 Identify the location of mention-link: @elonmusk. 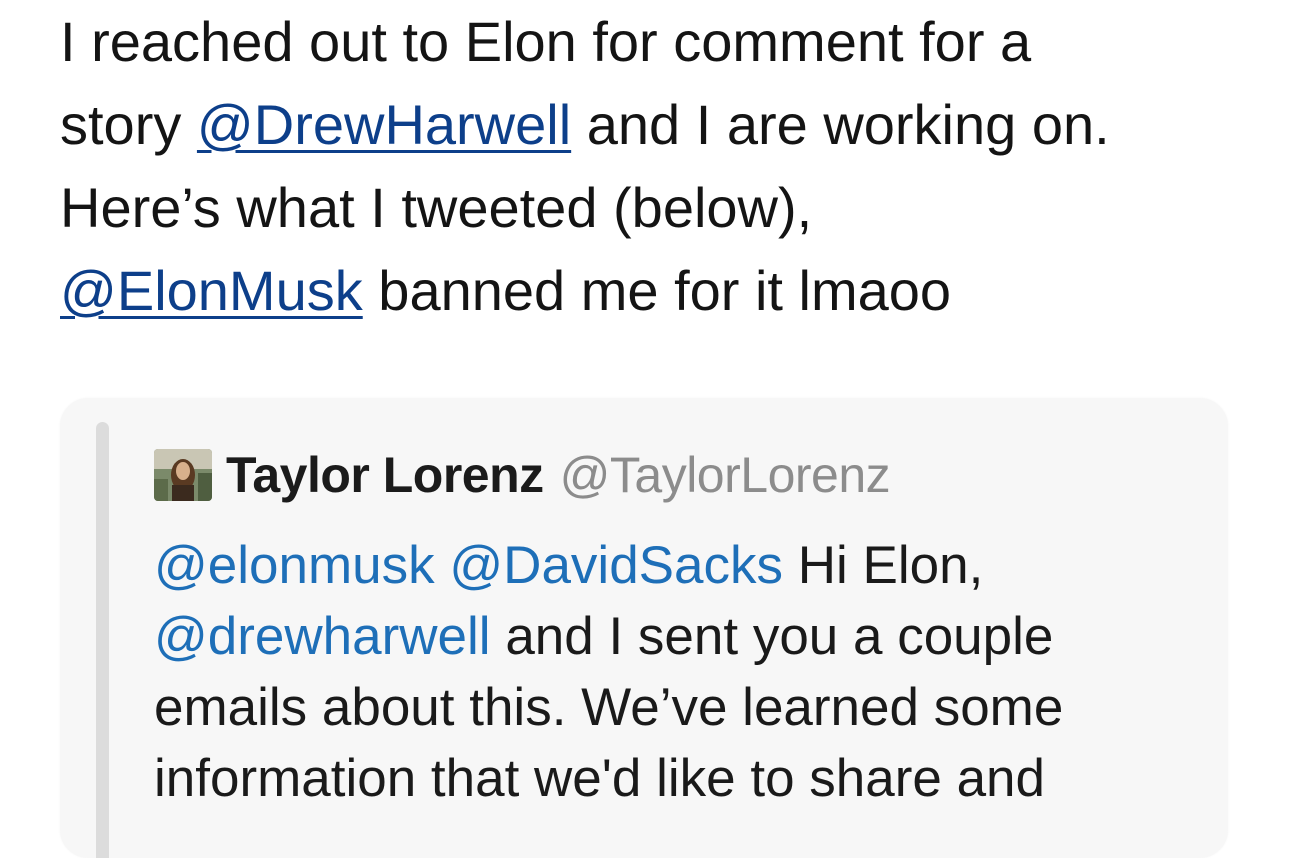
(294, 565).